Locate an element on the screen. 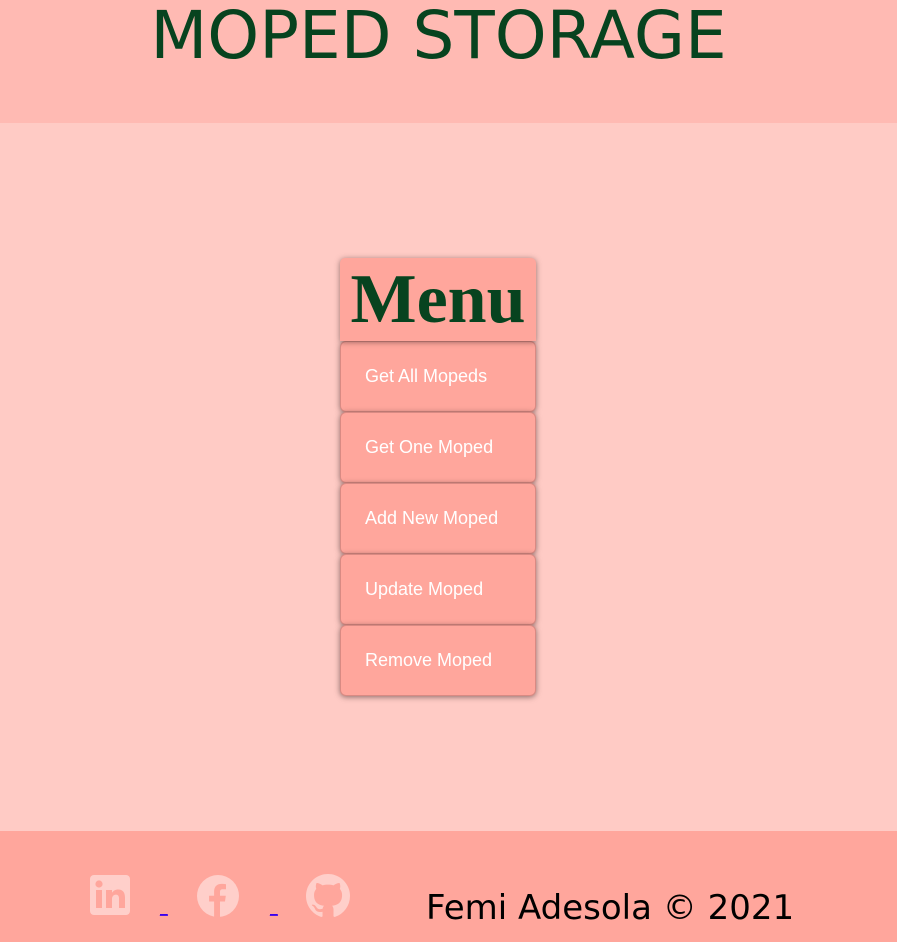 The width and height of the screenshot is (897, 942). site-header: MOPED STORAGE is located at coordinates (448, 61).